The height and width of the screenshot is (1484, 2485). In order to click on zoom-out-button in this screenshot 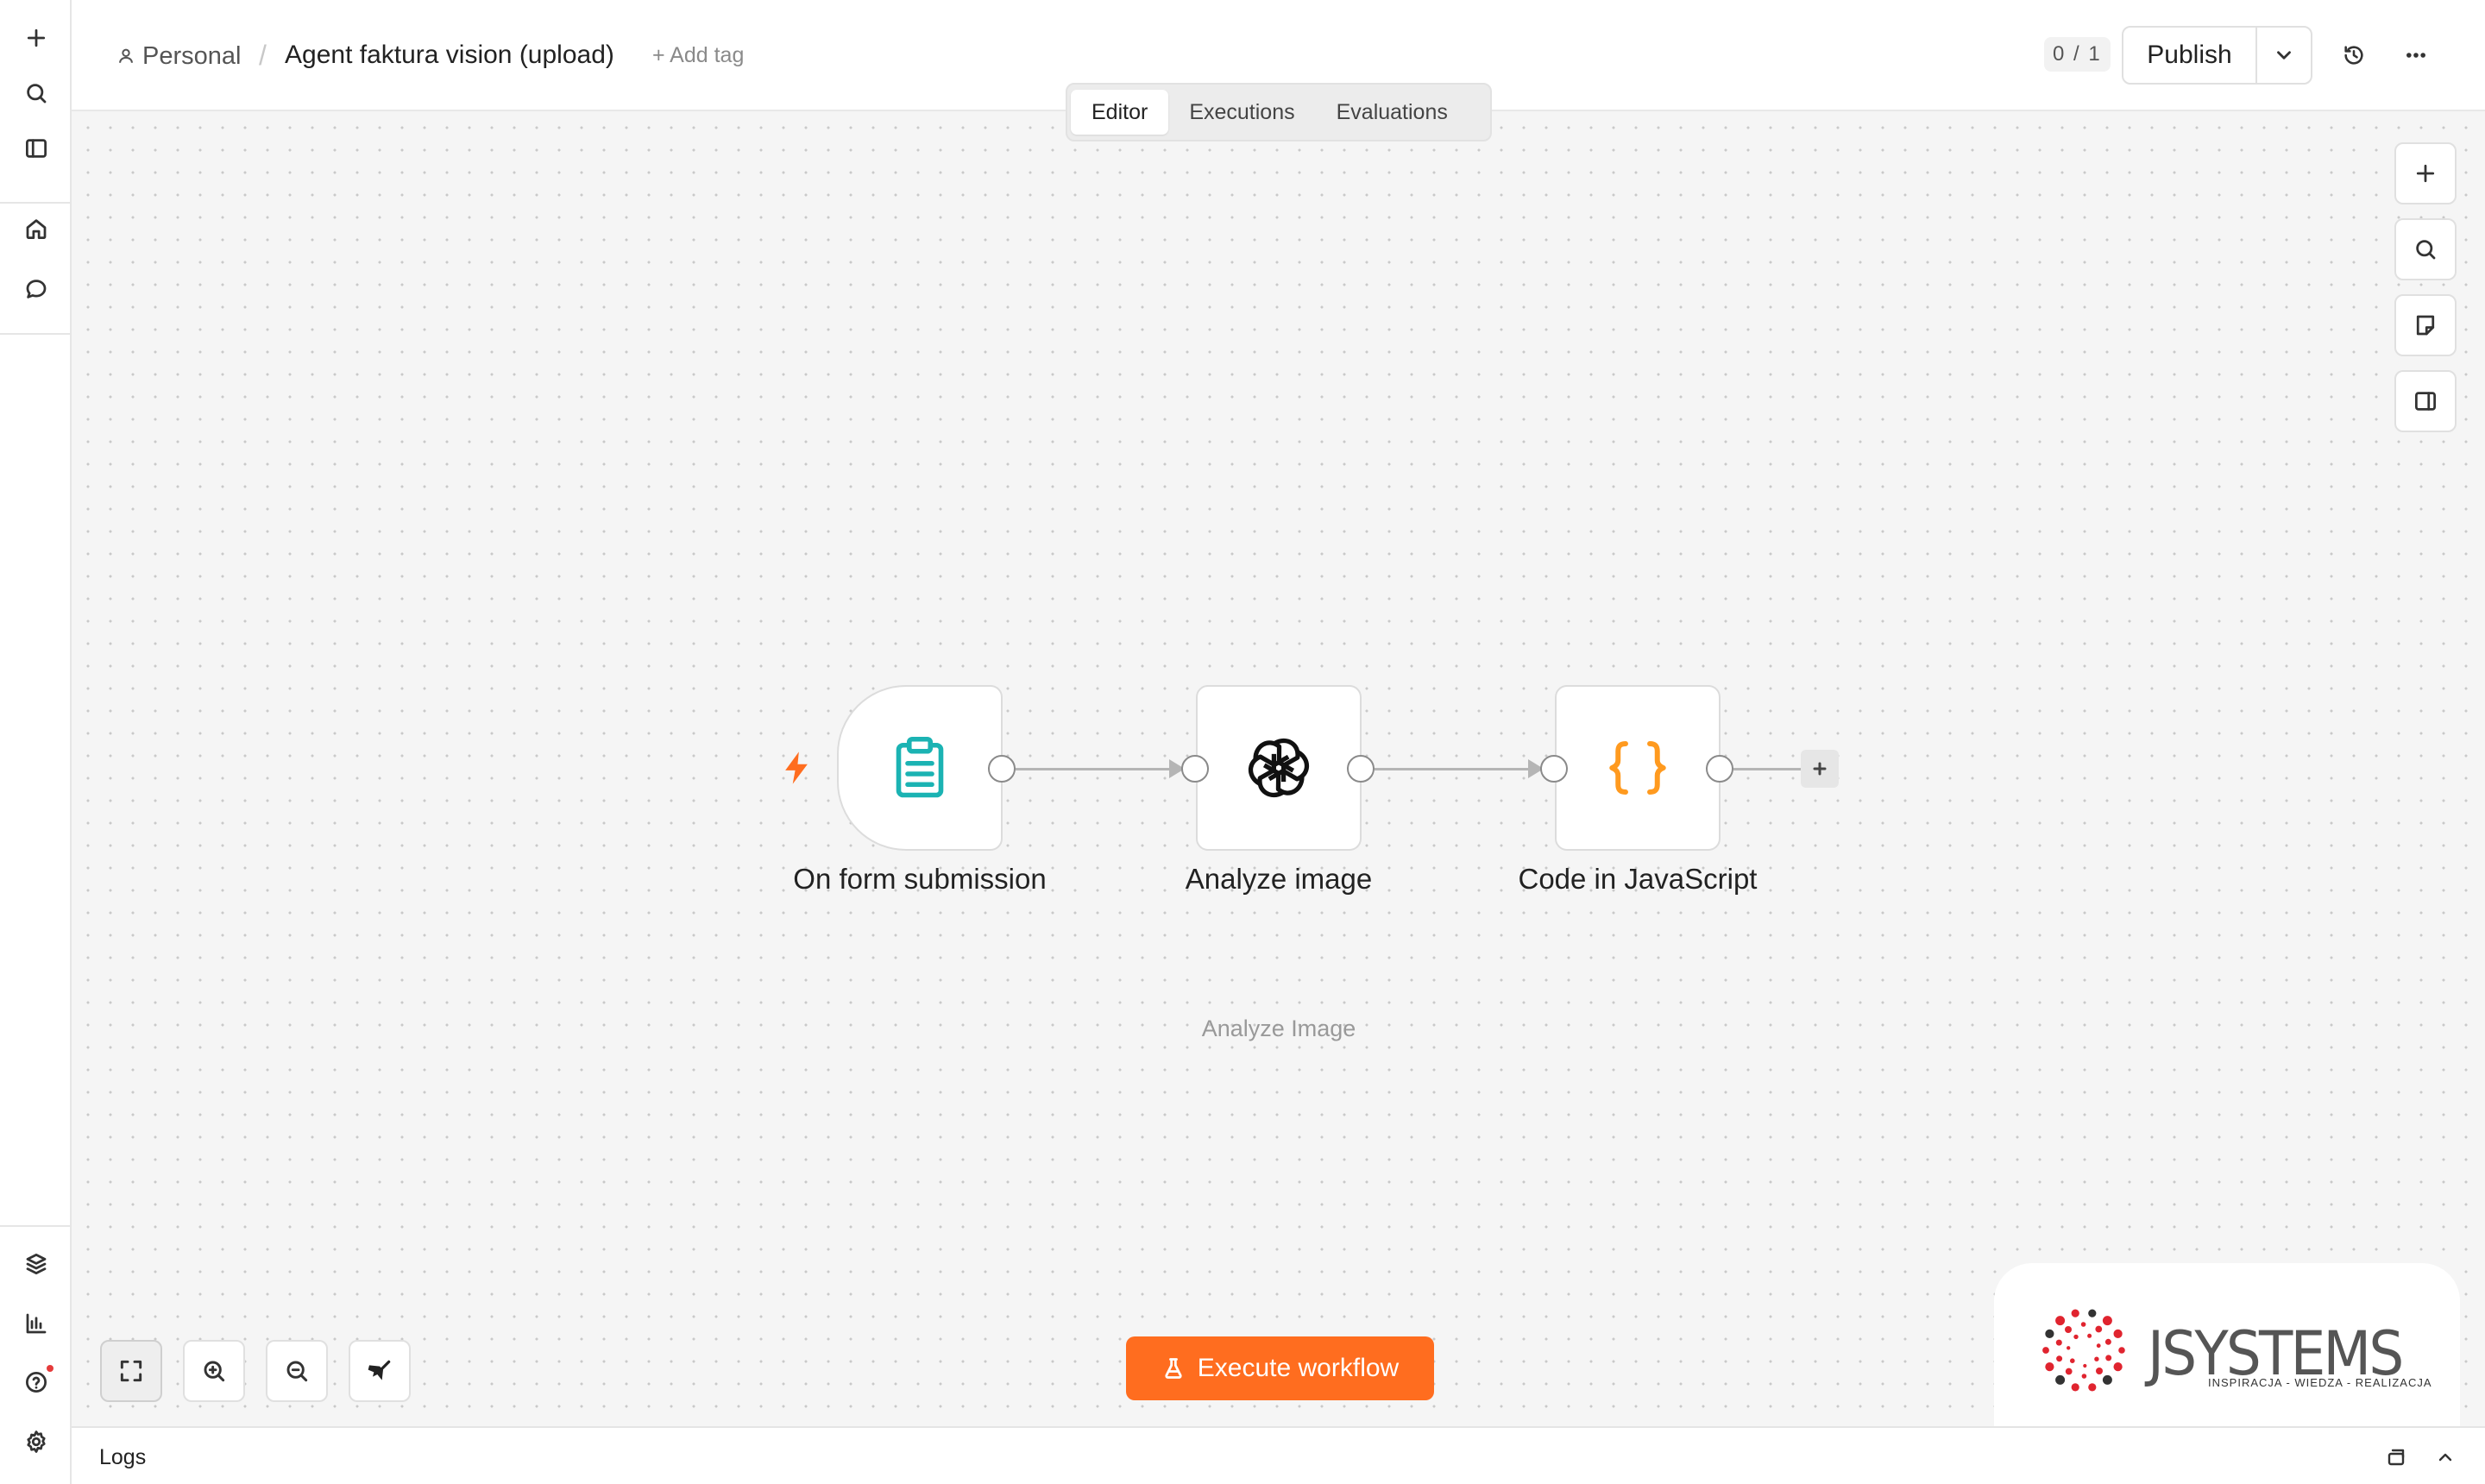, I will do `click(297, 1371)`.